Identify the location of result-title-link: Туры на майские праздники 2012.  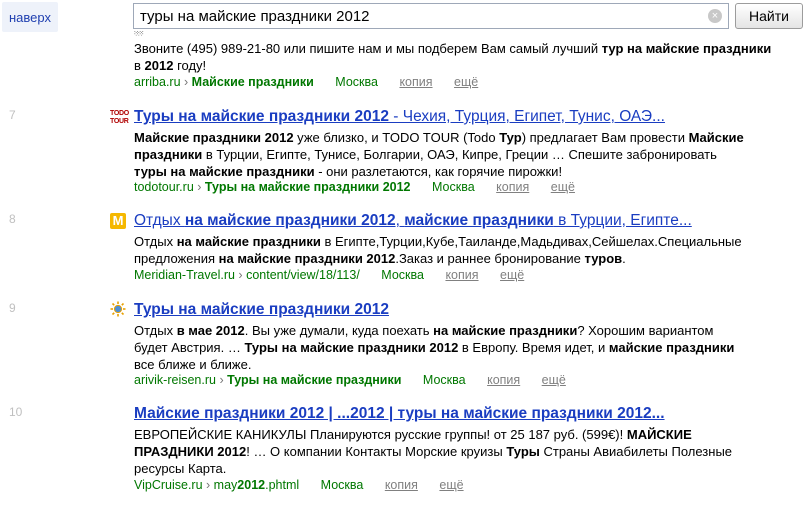
(261, 310).